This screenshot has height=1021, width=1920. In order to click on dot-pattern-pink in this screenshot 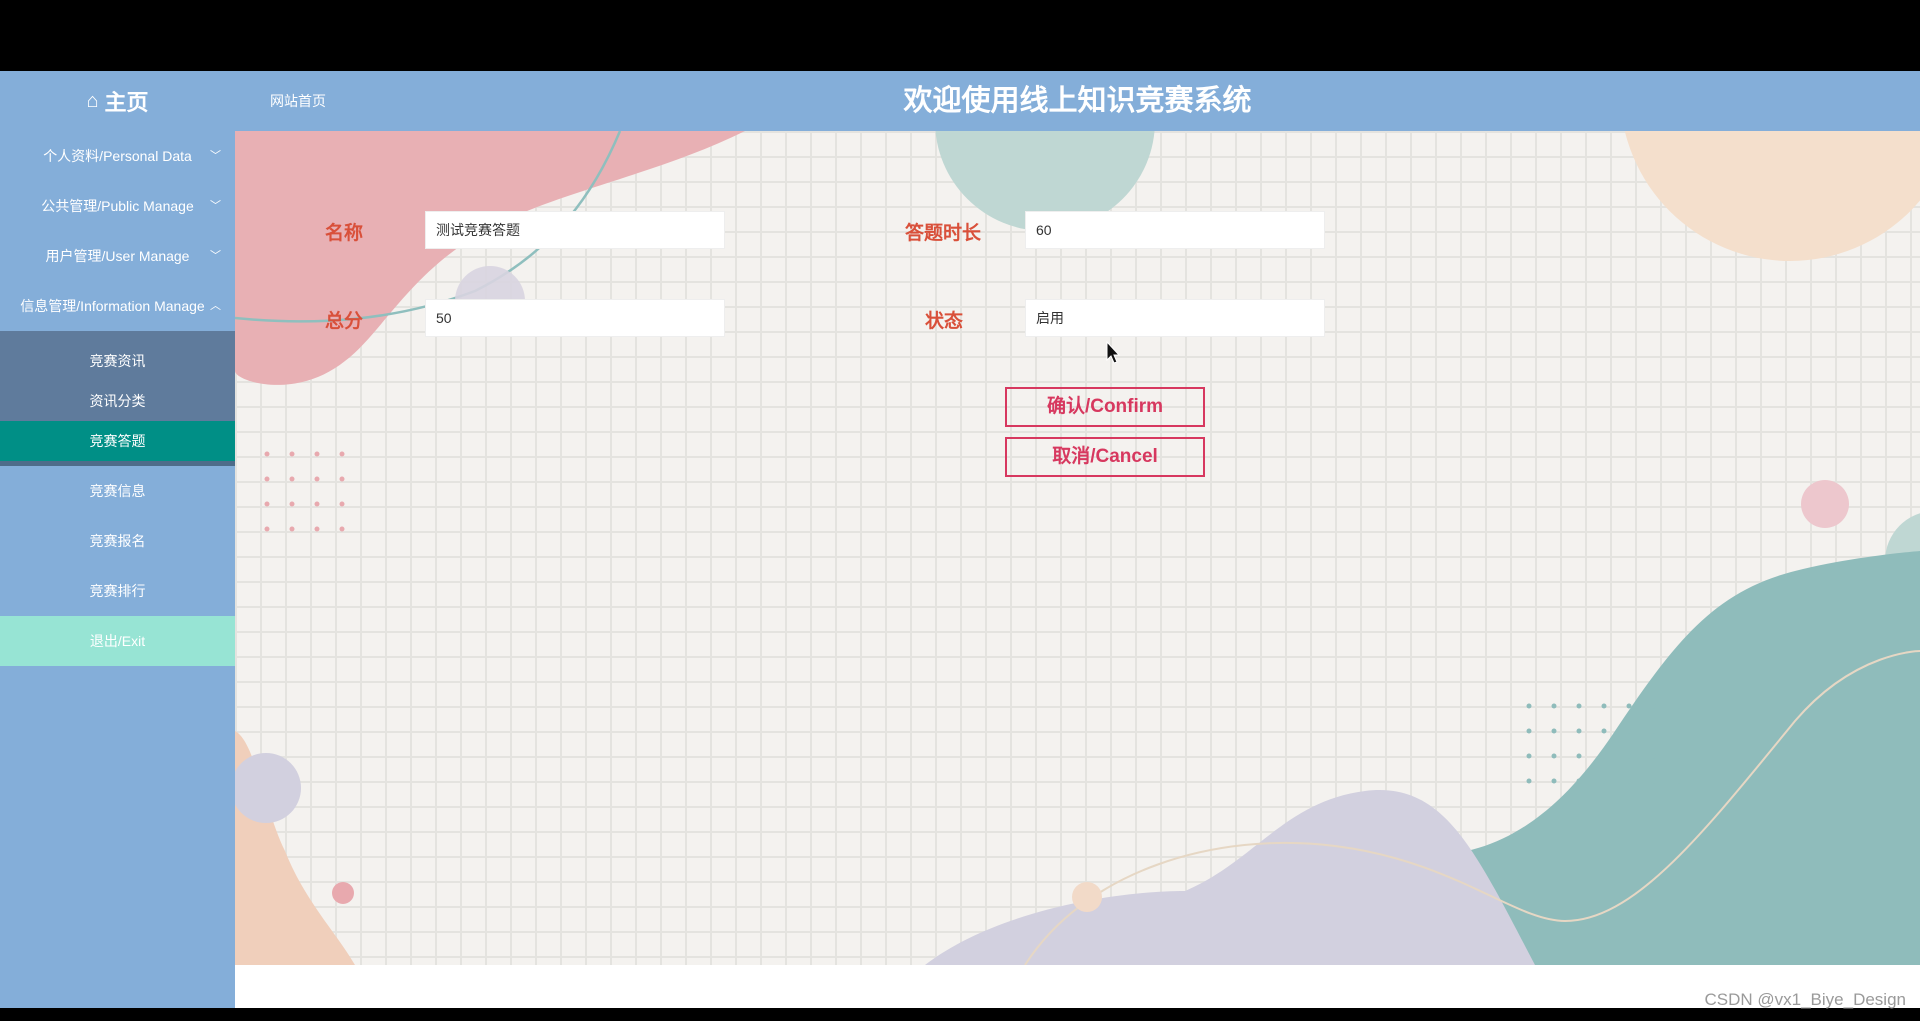, I will do `click(304, 491)`.